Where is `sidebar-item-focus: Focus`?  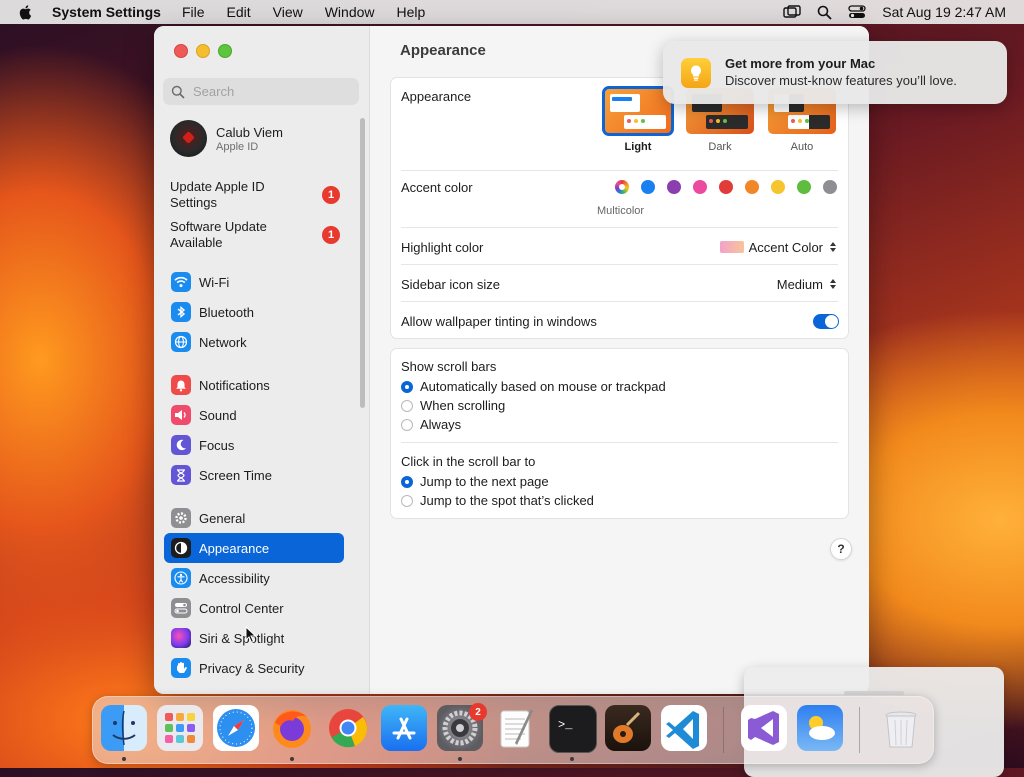
sidebar-item-focus: Focus is located at coordinates (254, 445).